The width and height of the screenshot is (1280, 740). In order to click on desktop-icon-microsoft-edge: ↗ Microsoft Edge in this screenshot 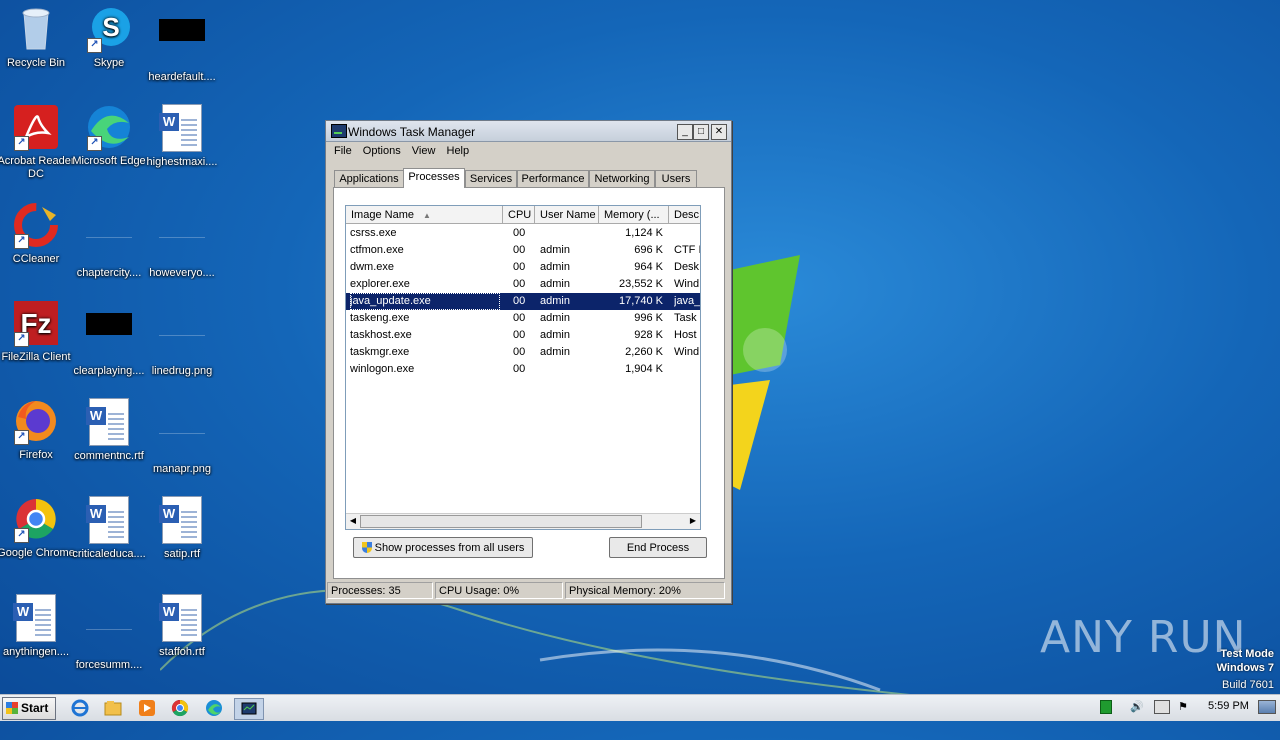, I will do `click(109, 135)`.